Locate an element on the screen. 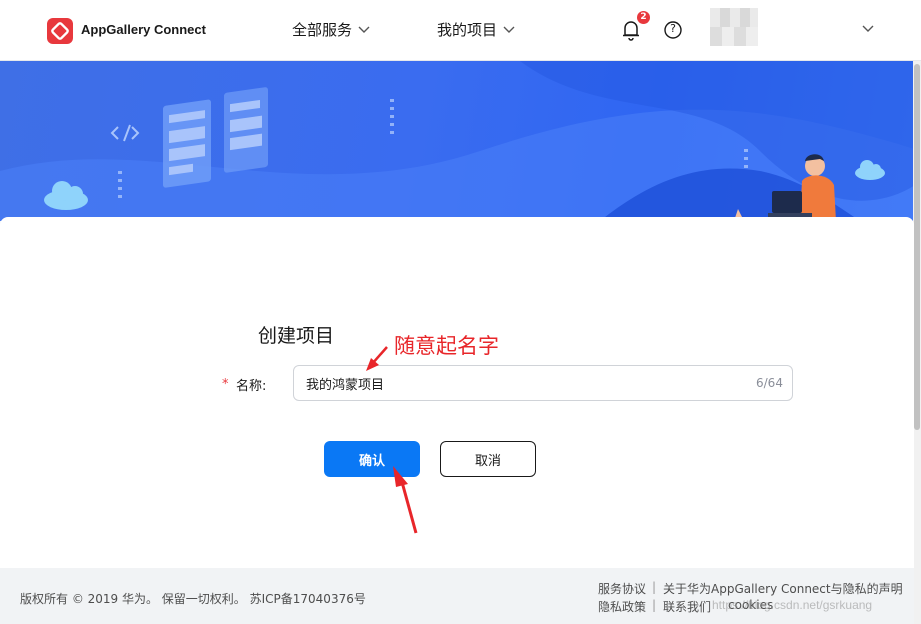 This screenshot has height=624, width=921. help-circle-icon: ? is located at coordinates (673, 30).